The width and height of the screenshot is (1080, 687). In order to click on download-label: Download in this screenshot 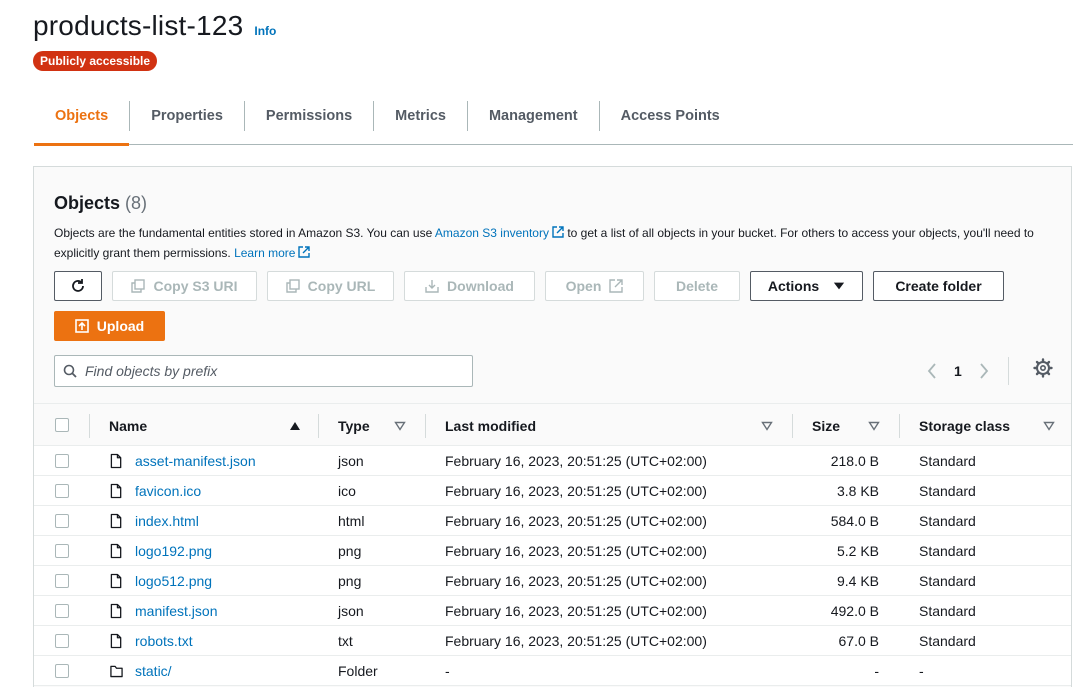, I will do `click(480, 286)`.